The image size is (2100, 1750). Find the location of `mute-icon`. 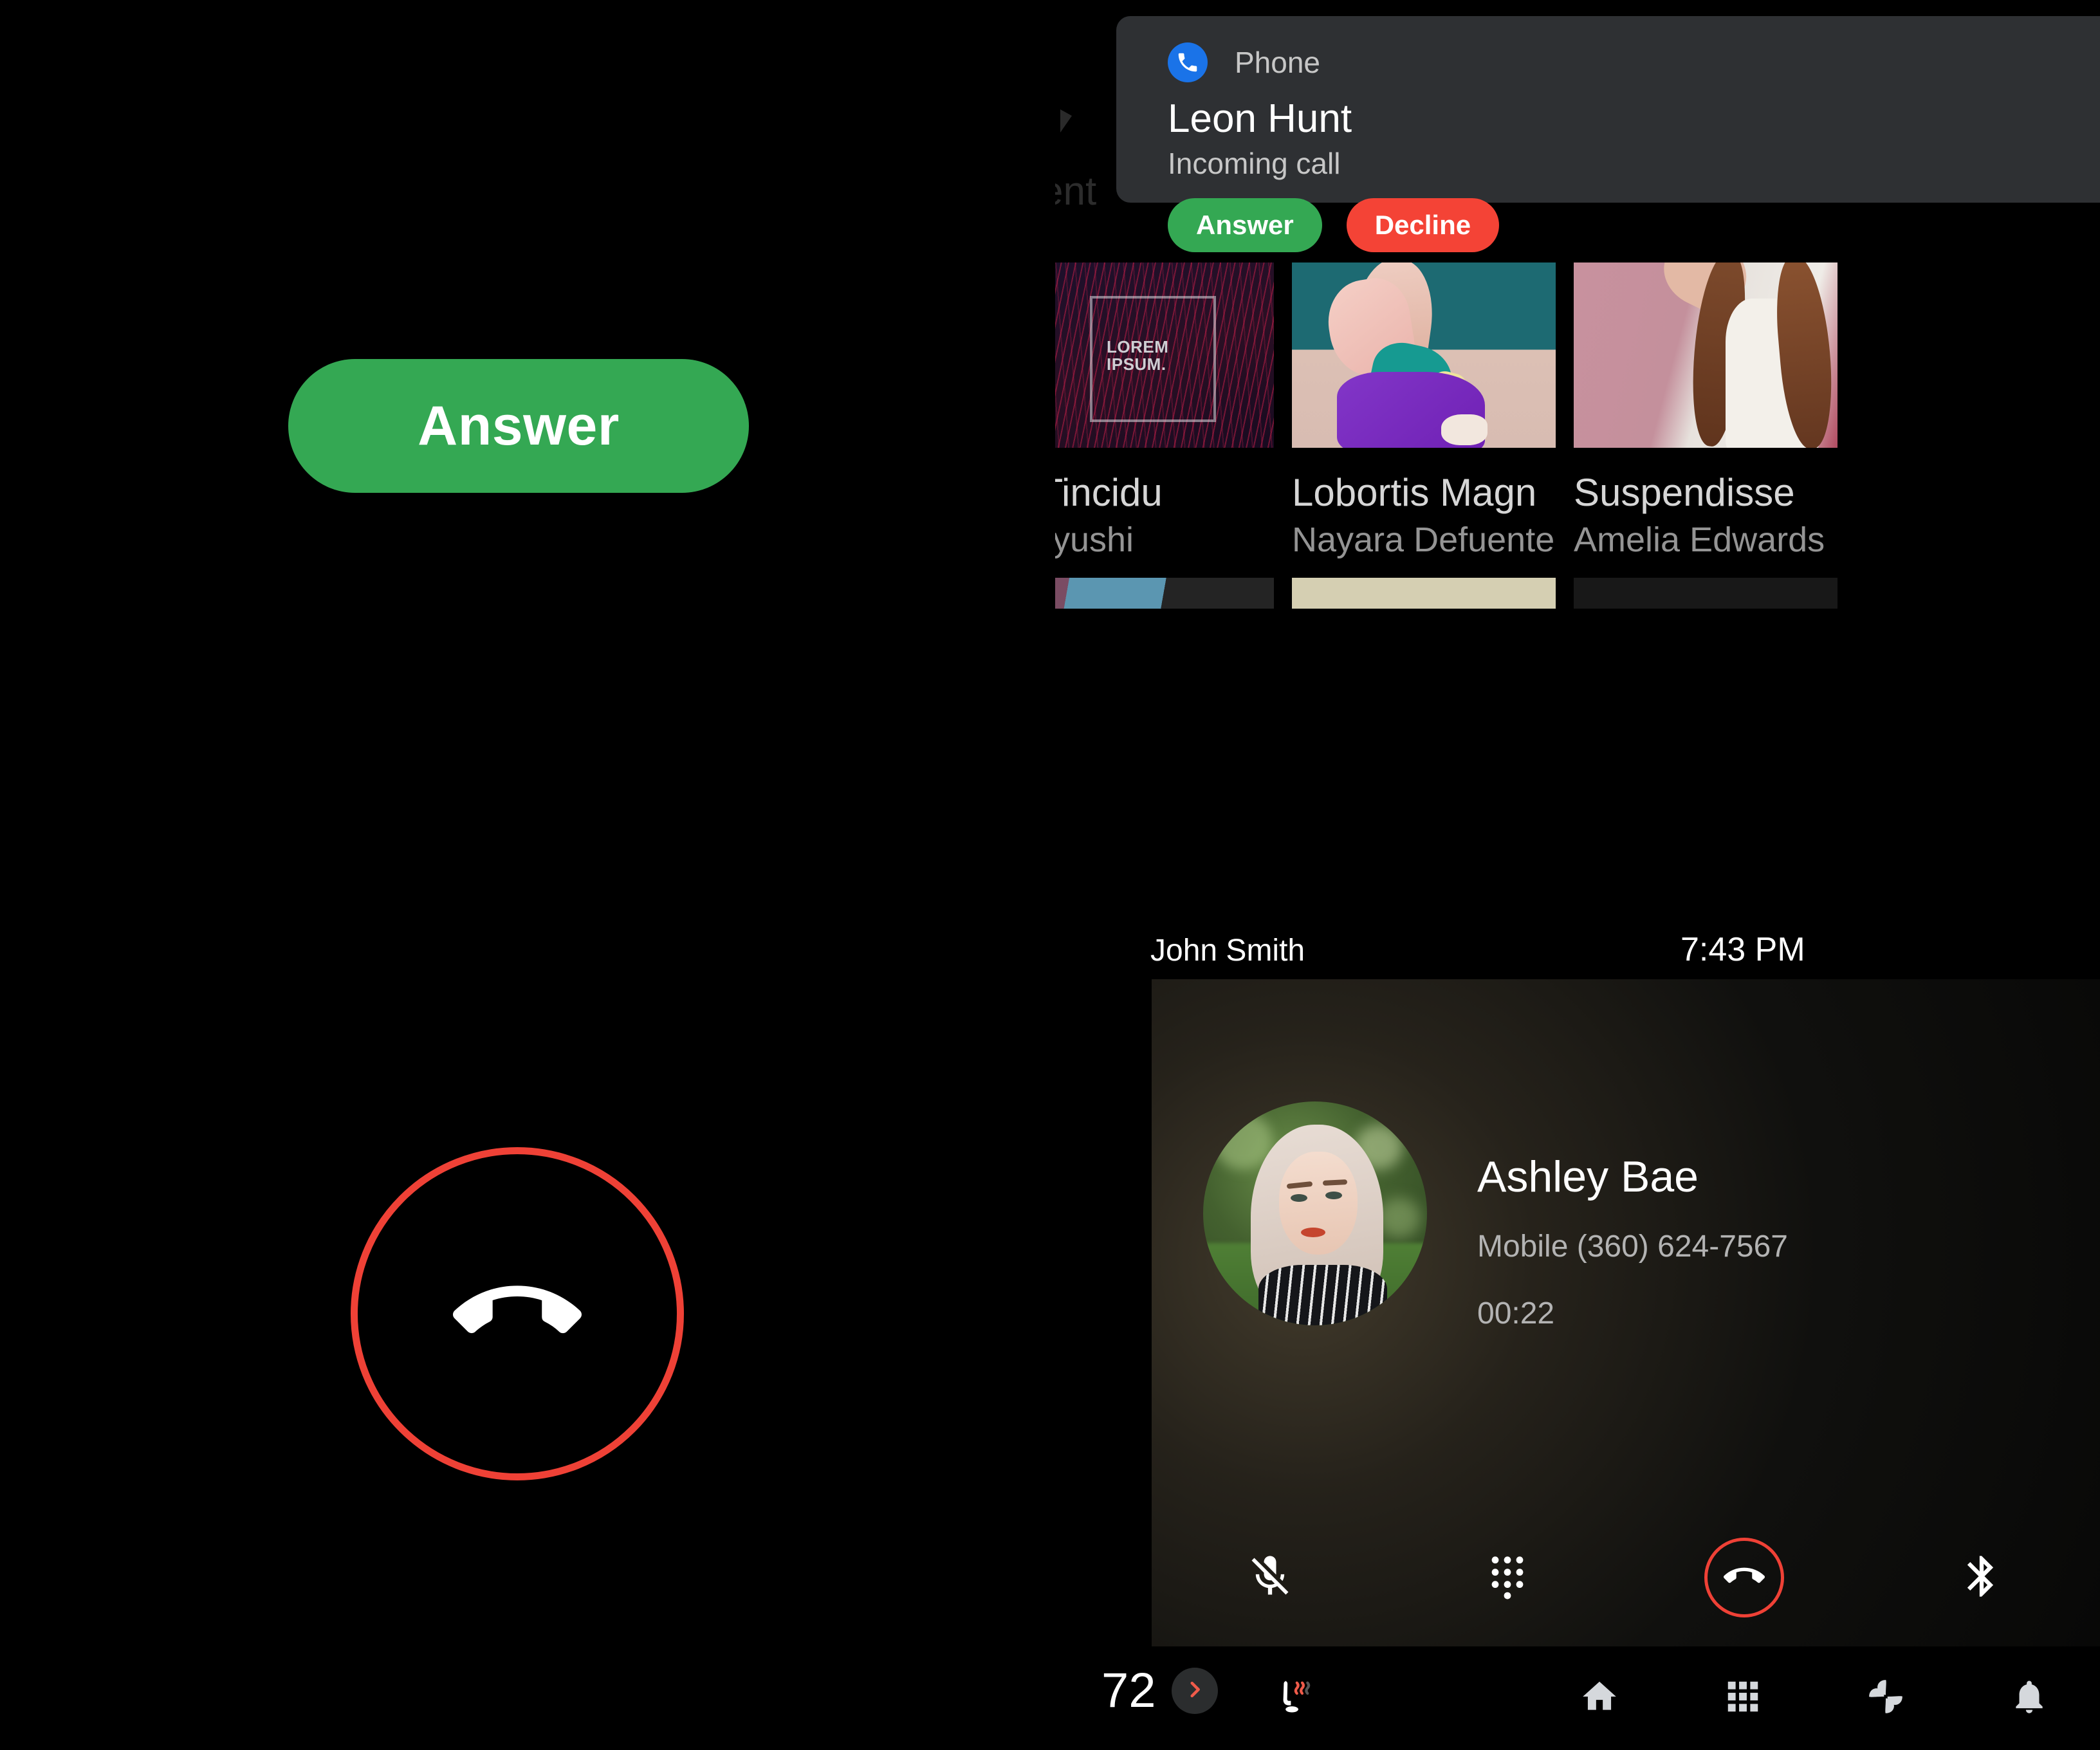

mute-icon is located at coordinates (1270, 1578).